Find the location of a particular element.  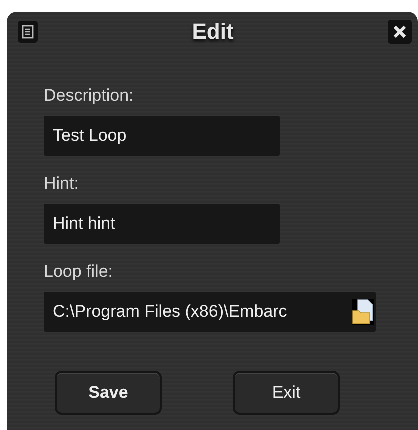

close-icon is located at coordinates (400, 32).